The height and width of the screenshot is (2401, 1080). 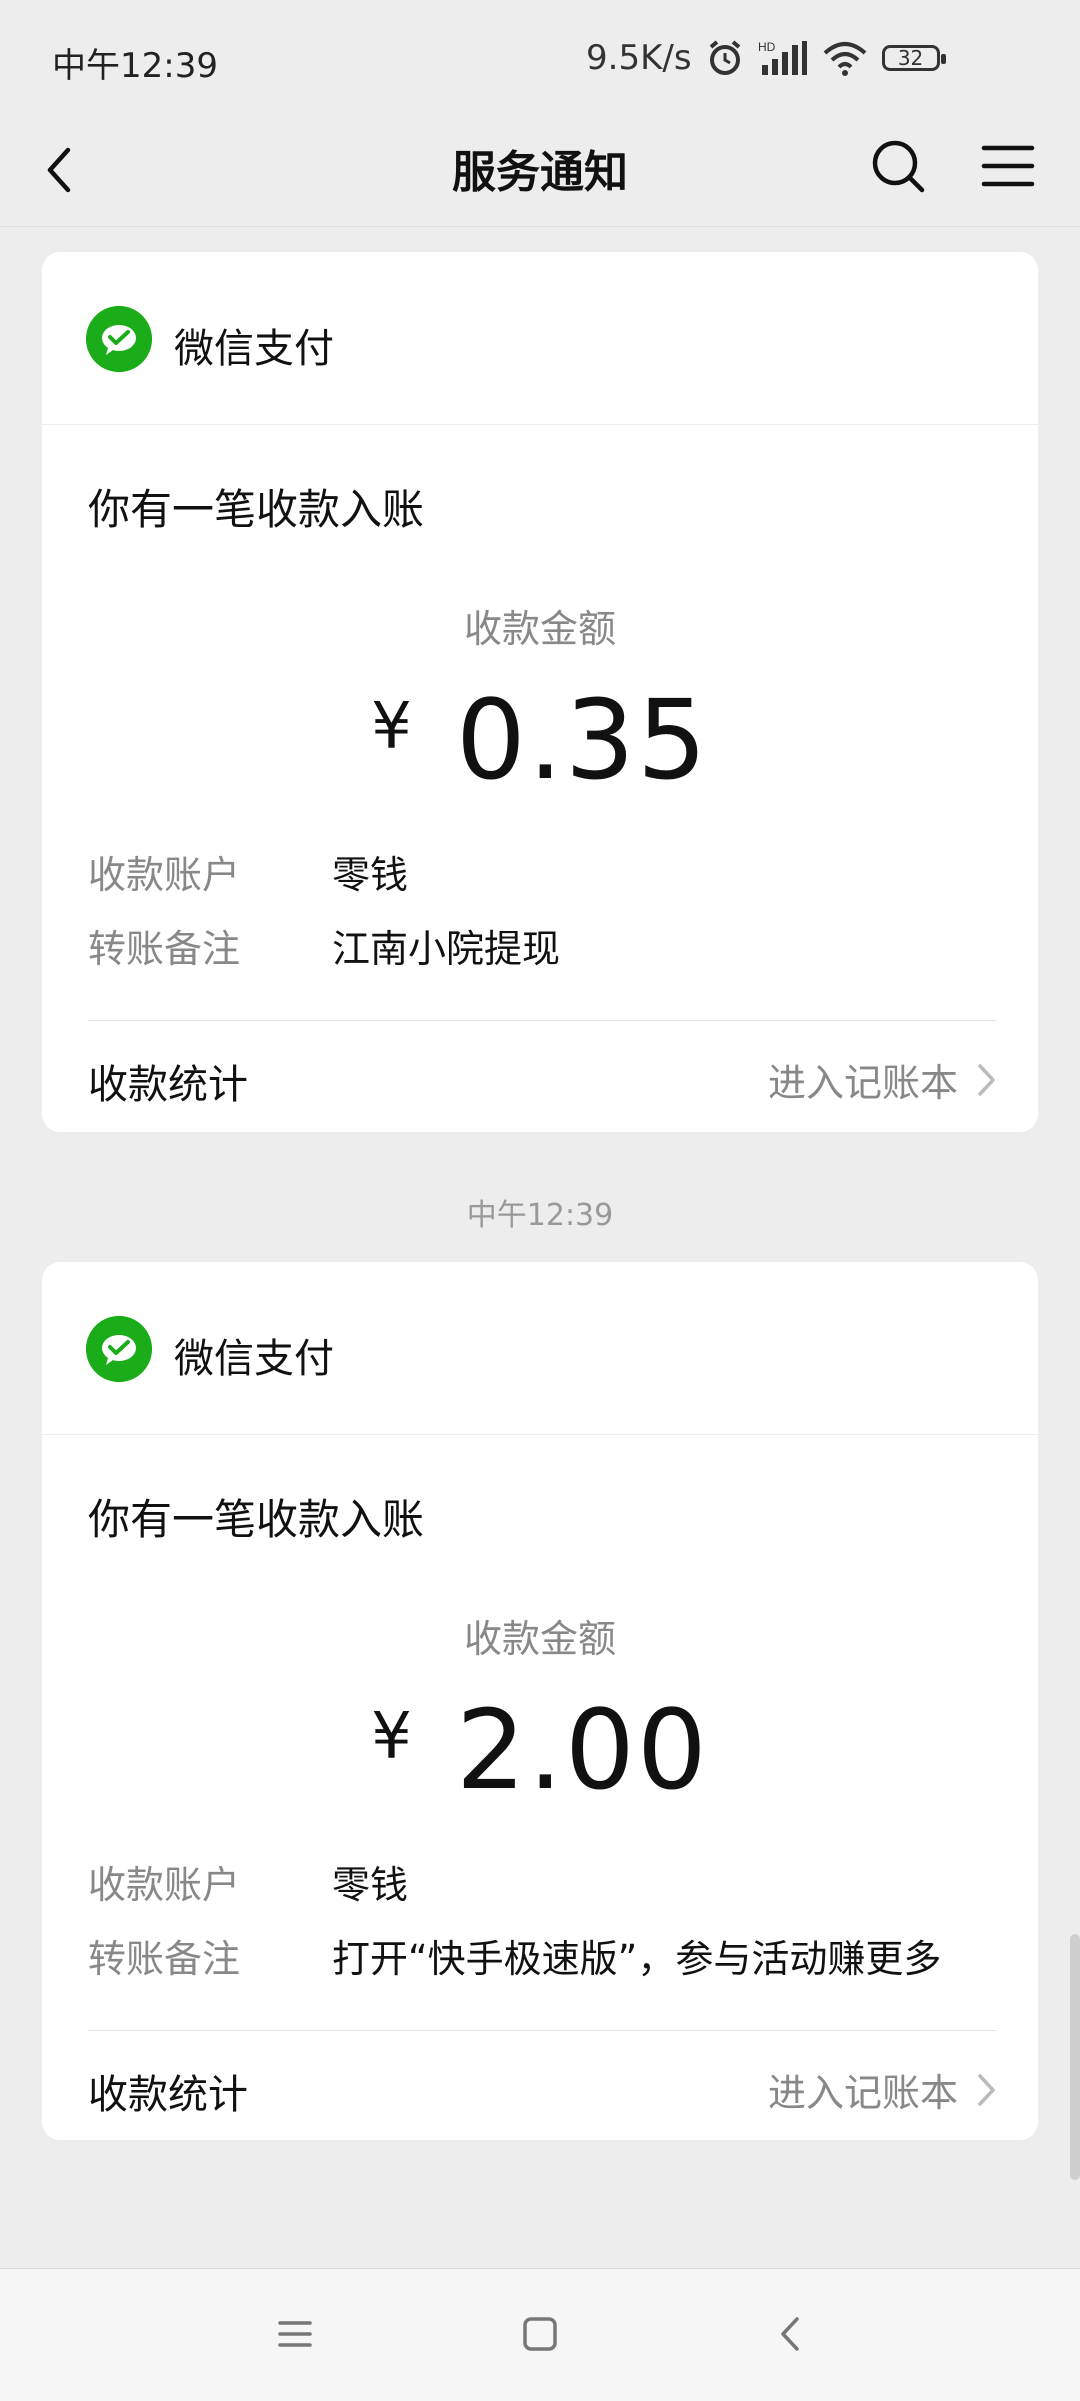 I want to click on amount-number: 2.00, so click(x=582, y=1750).